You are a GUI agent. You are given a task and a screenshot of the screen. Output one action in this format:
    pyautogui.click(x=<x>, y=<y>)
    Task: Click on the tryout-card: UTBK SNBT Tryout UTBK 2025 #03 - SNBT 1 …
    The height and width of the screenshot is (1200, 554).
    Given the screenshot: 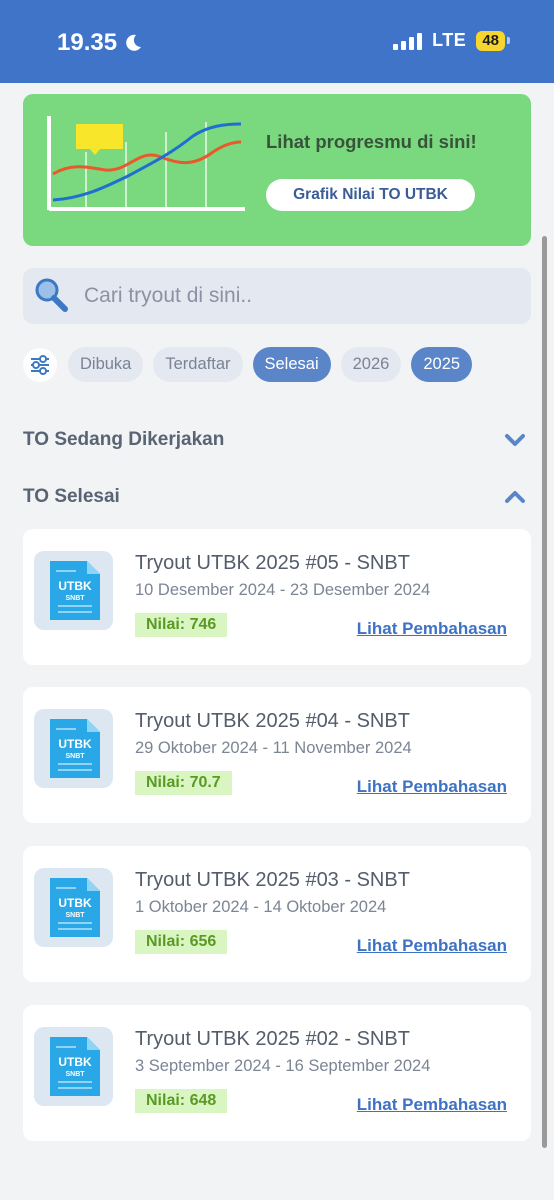 What is the action you would take?
    pyautogui.click(x=277, y=914)
    